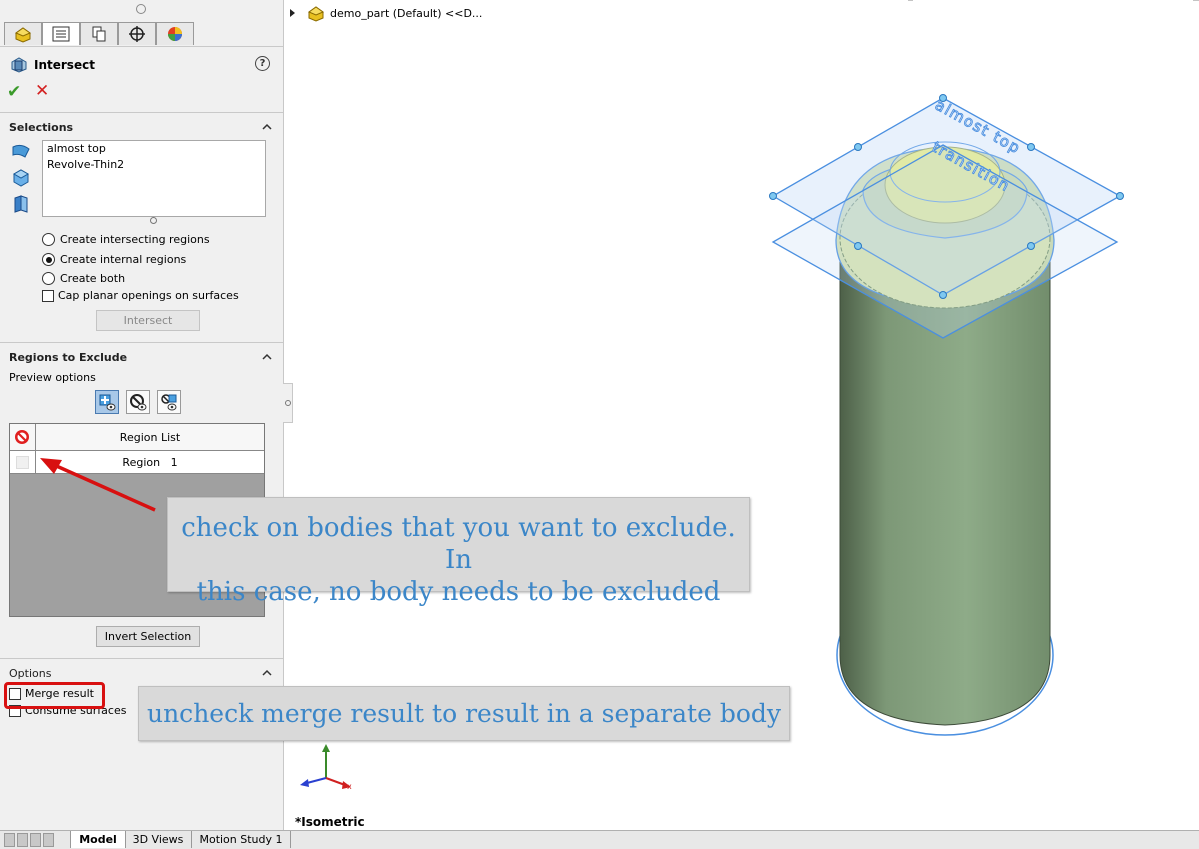 Image resolution: width=1199 pixels, height=849 pixels. What do you see at coordinates (9, 840) in the screenshot?
I see `first-tab-button` at bounding box center [9, 840].